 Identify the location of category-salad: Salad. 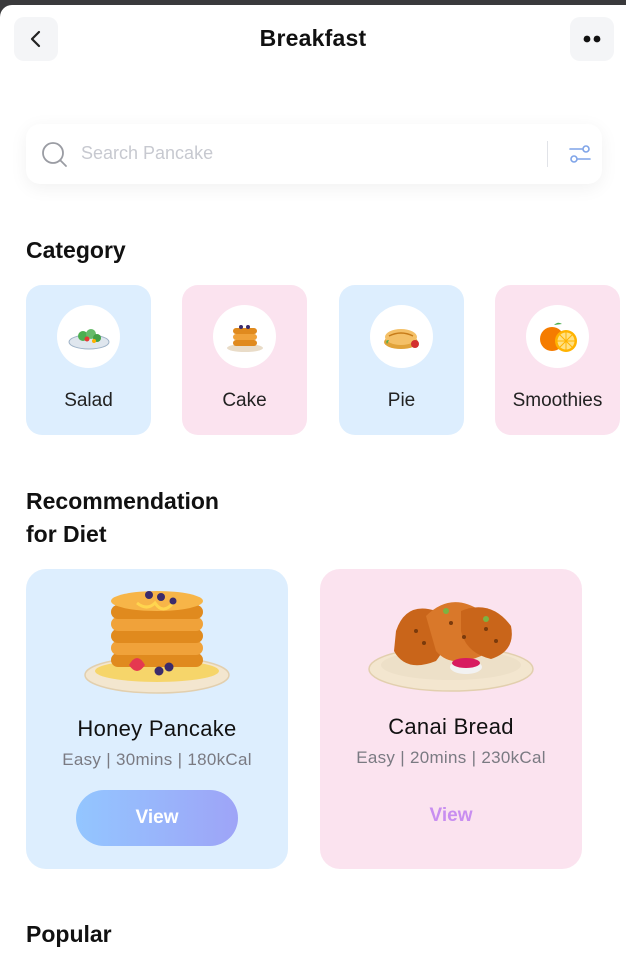
(88, 360).